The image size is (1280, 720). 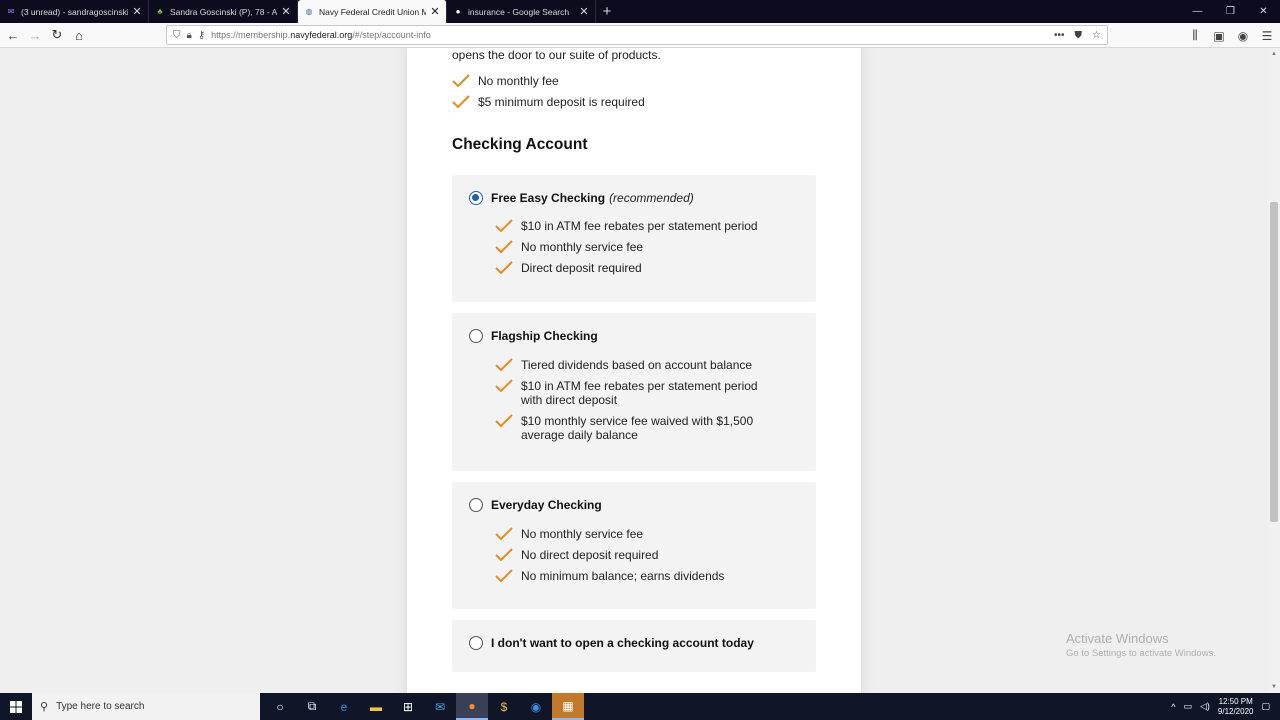 I want to click on taskbar-clock: 12:50 PM 9/12/2020, so click(x=1236, y=707).